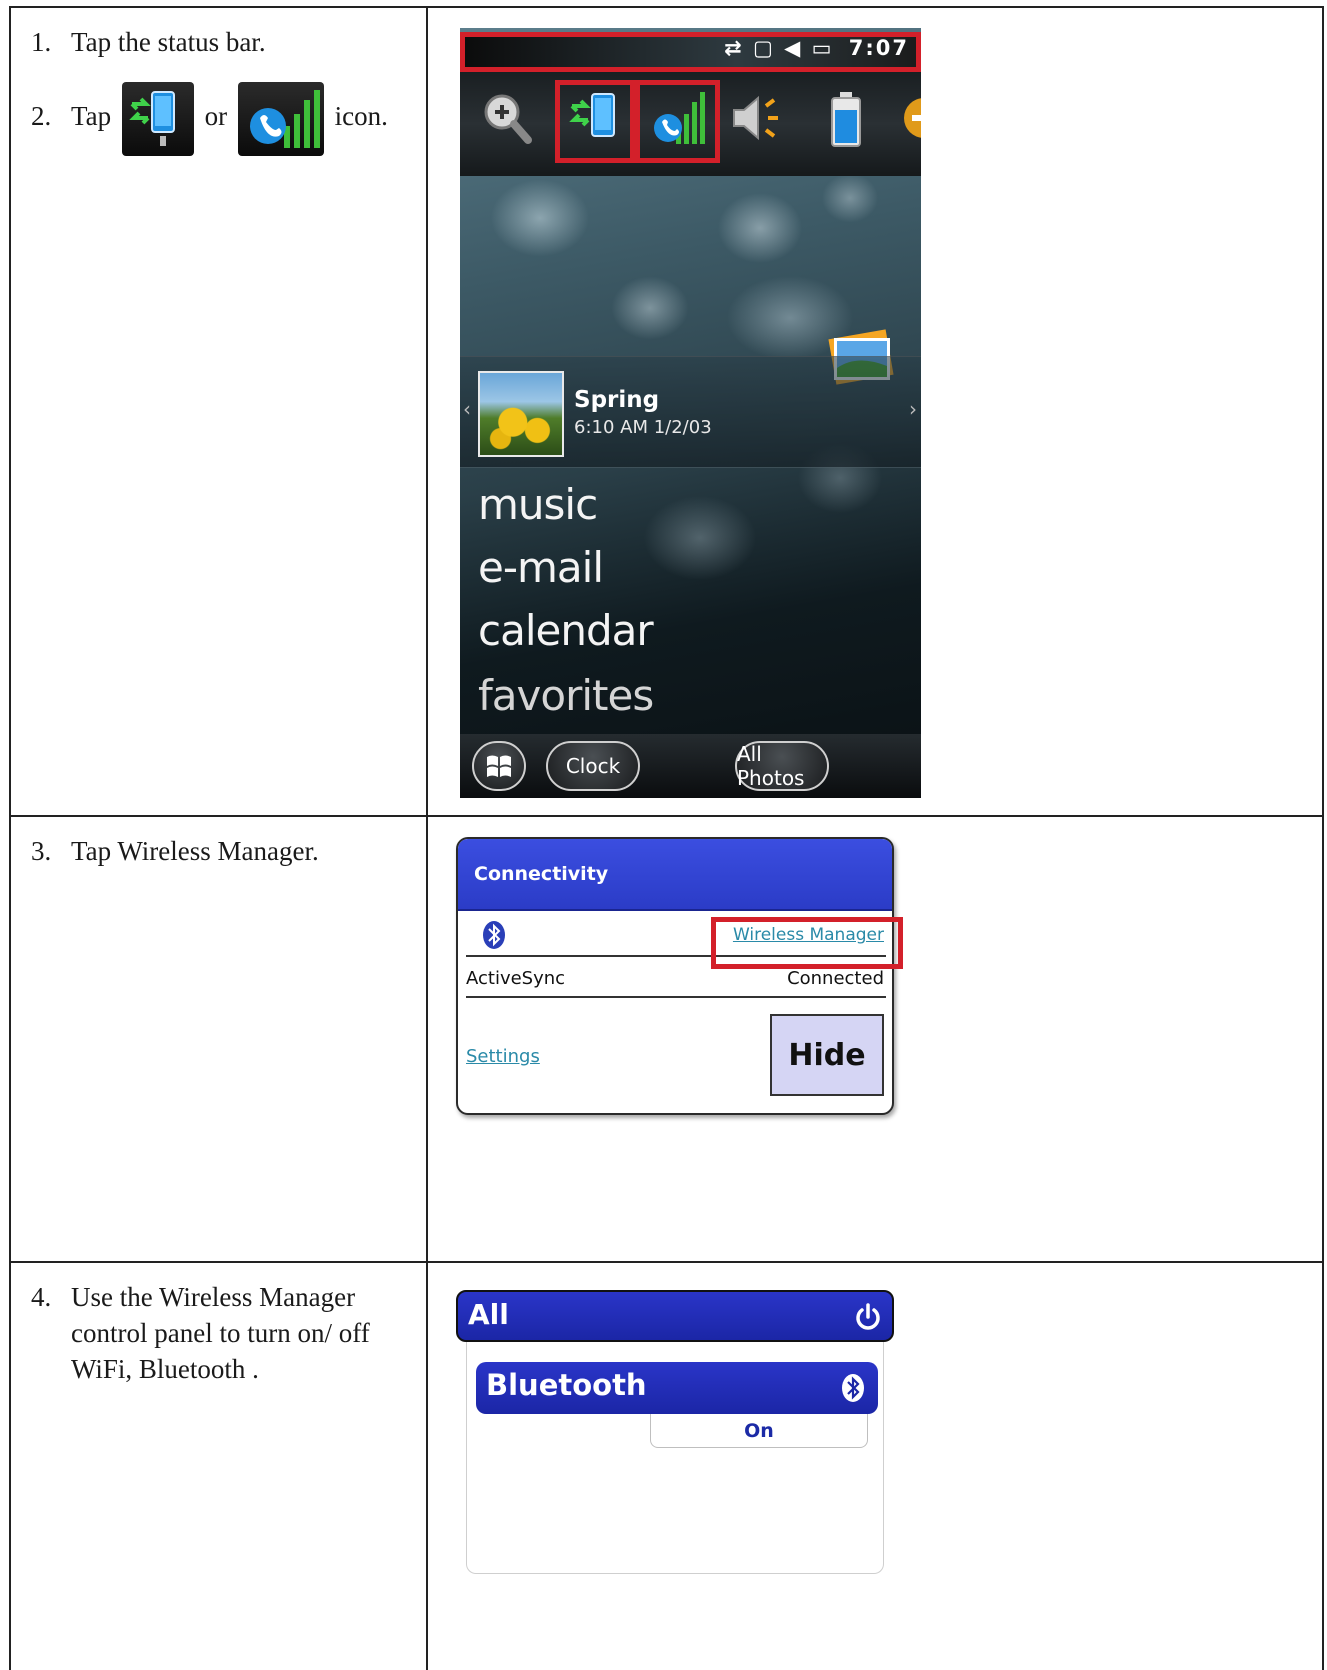  Describe the element at coordinates (220, 1333) in the screenshot. I see `step-4-line-2: control panel to turn on/ off` at that location.